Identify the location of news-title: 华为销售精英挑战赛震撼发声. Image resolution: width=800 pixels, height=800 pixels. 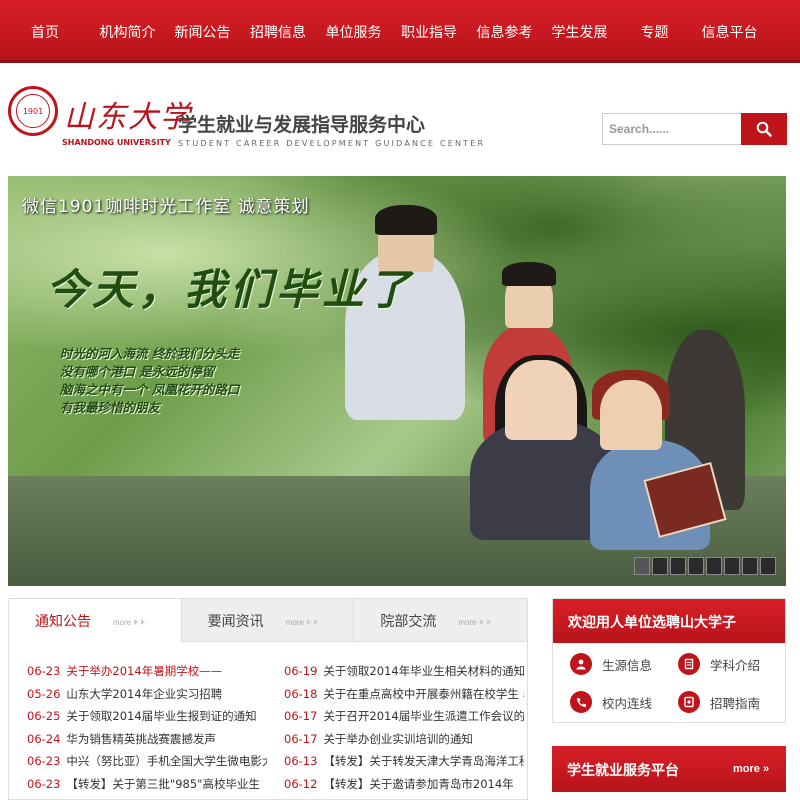
(141, 739).